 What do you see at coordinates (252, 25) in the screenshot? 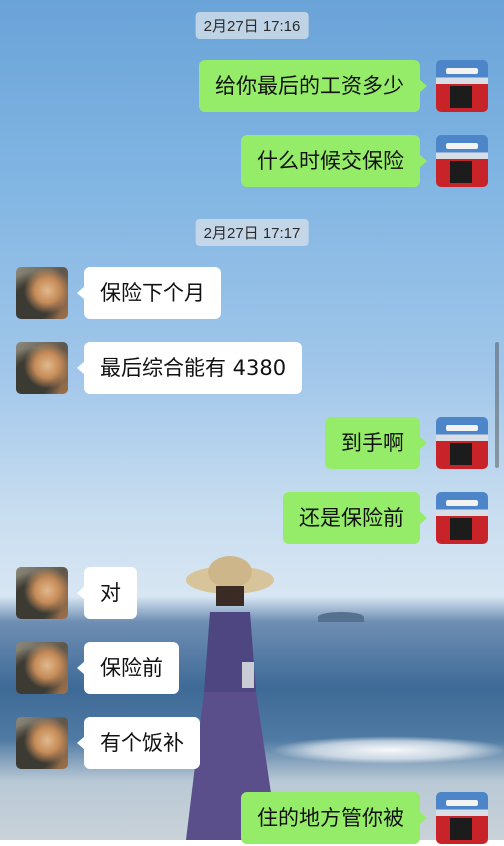
I see `timestamp-chip: 2月27日 17:16` at bounding box center [252, 25].